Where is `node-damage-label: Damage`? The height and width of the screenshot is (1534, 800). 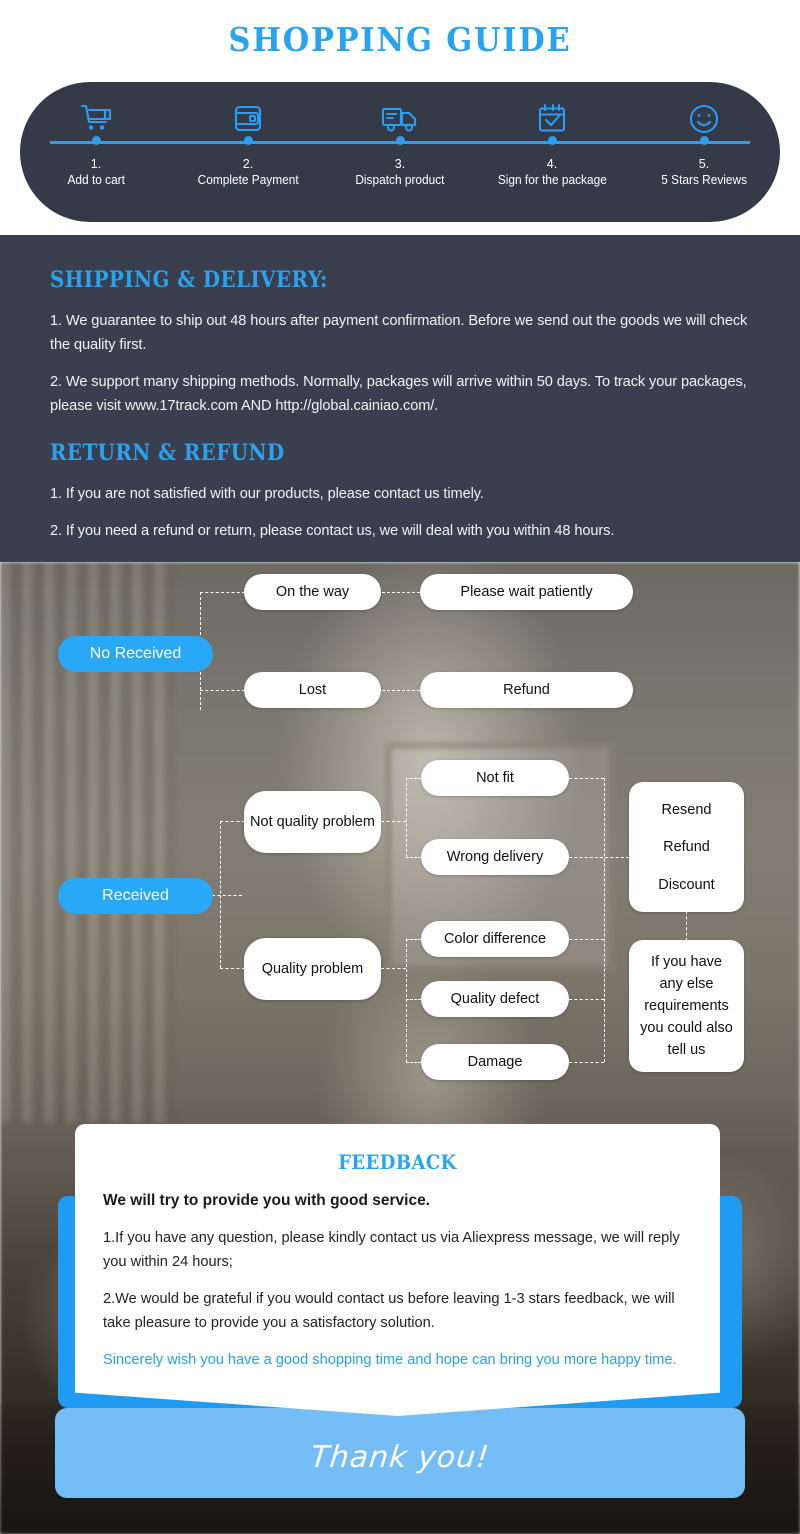
node-damage-label: Damage is located at coordinates (495, 1062).